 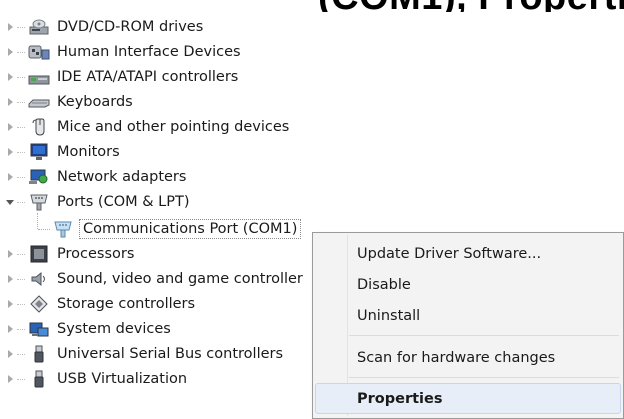 I want to click on tree-item-communications-port-com1: Communications Port (COM1), so click(x=170, y=229).